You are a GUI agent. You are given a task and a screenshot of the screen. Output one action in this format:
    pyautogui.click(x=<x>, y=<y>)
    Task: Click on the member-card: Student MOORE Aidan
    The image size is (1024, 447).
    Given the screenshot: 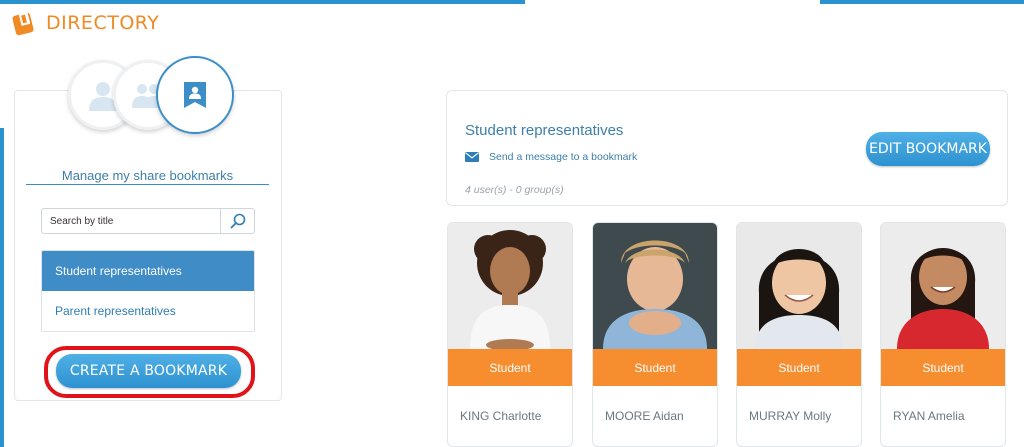 What is the action you would take?
    pyautogui.click(x=655, y=334)
    